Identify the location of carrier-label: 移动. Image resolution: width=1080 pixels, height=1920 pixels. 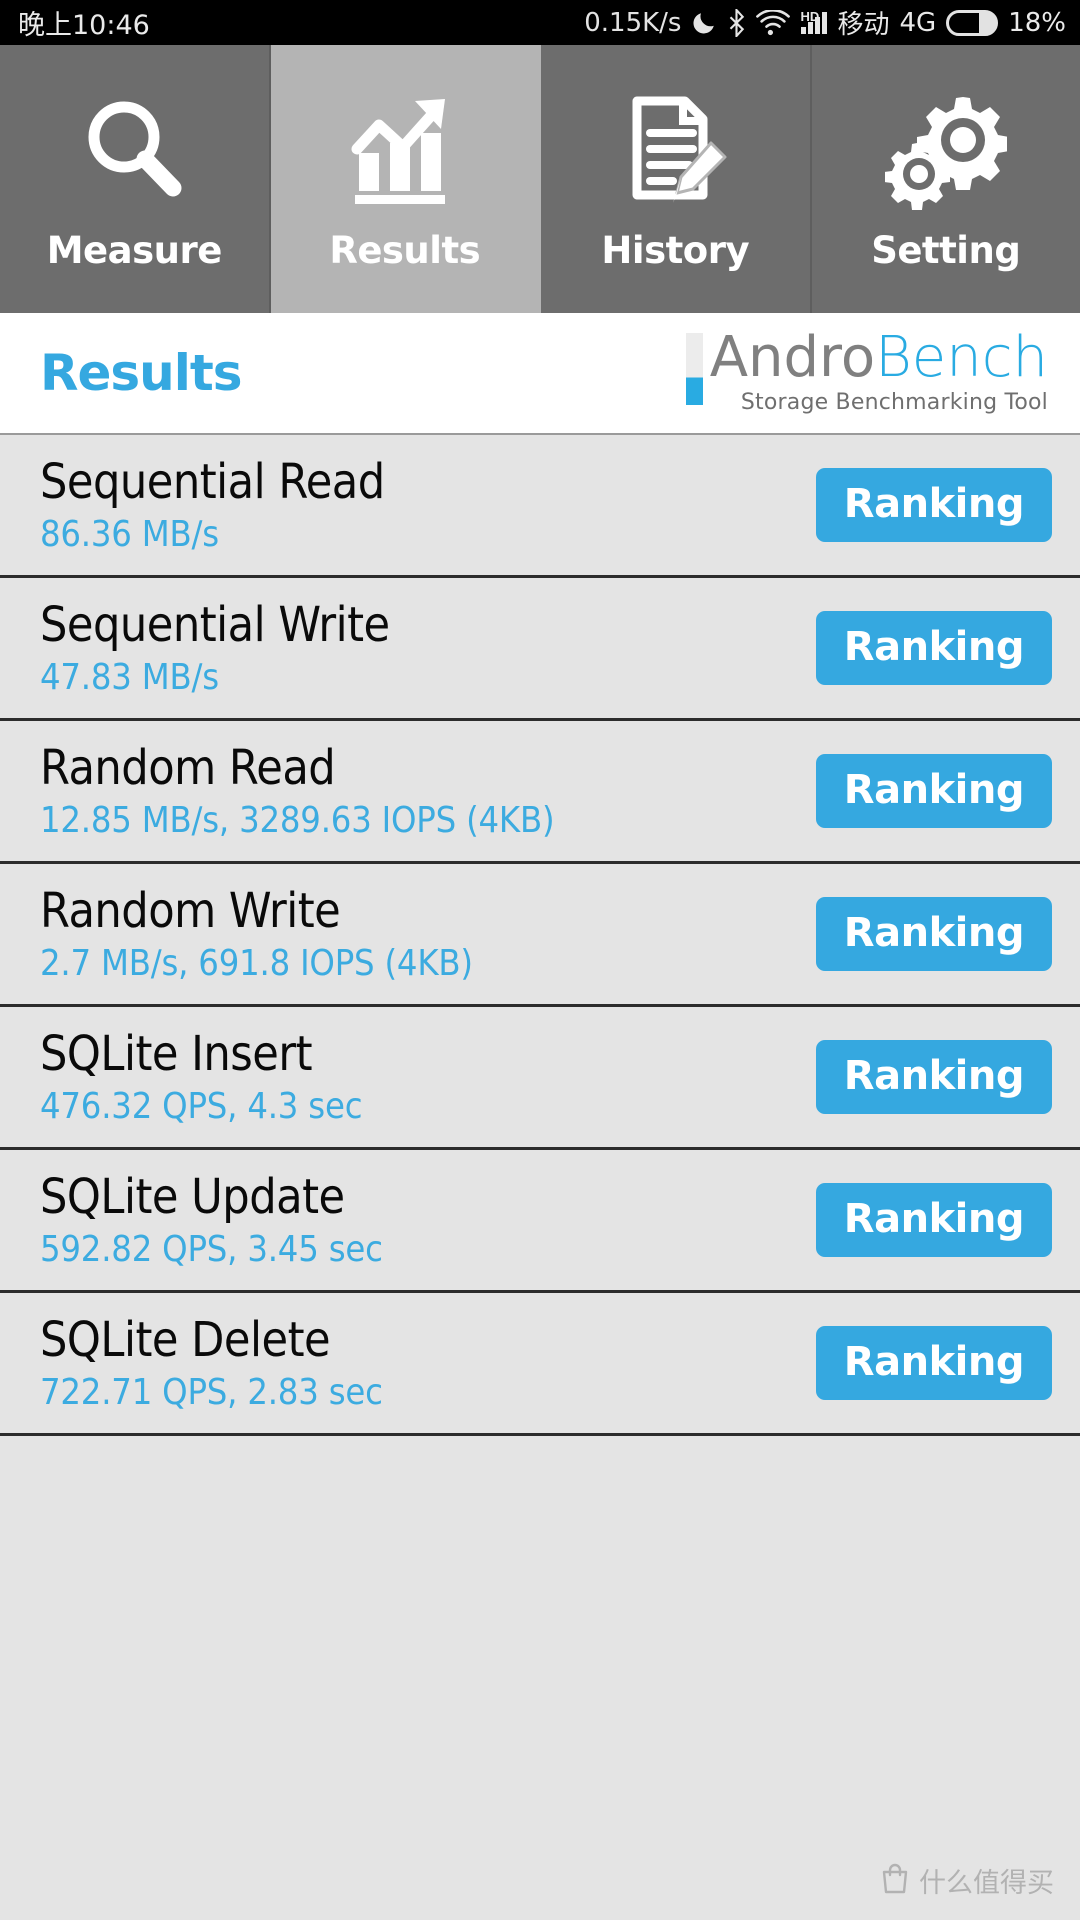
(863, 25).